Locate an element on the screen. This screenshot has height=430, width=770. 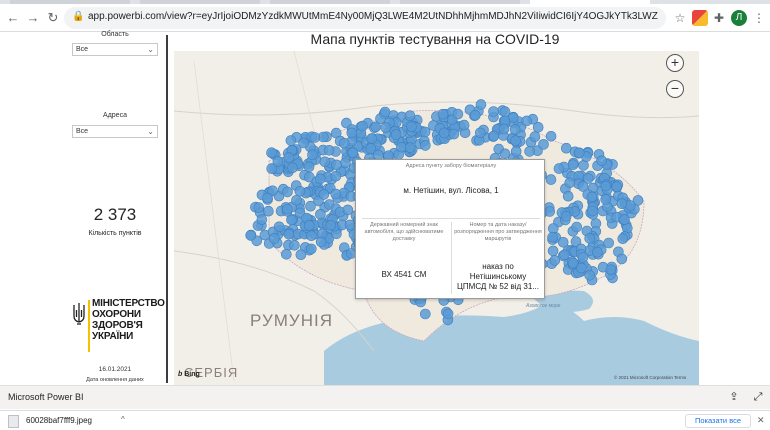
file-icon is located at coordinates (13, 421).